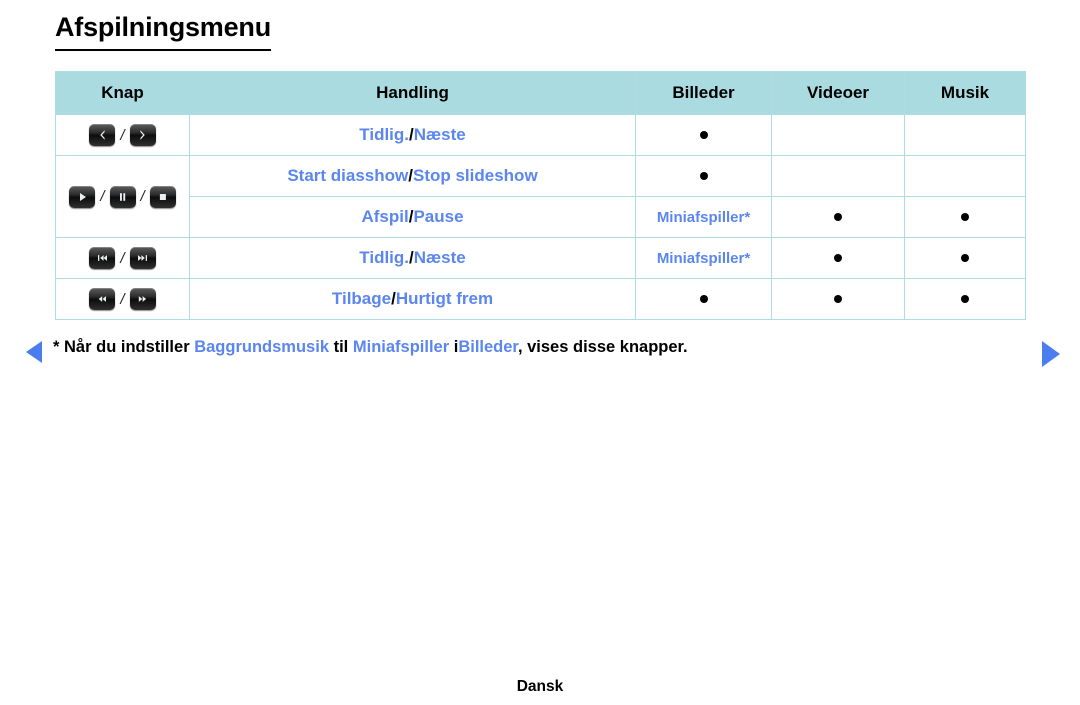  What do you see at coordinates (127, 347) in the screenshot?
I see `footnote-part1: Når du indstiller` at bounding box center [127, 347].